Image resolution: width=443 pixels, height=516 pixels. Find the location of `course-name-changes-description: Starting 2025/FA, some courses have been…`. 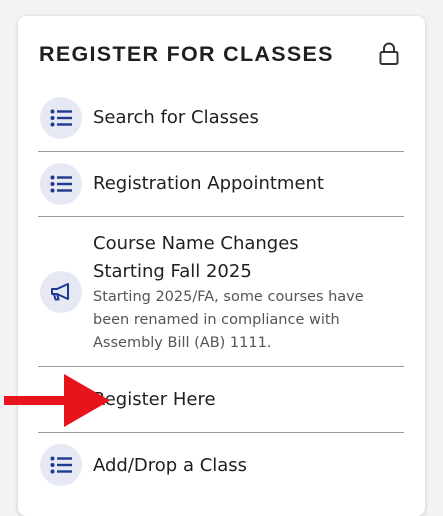

course-name-changes-description: Starting 2025/FA, some courses have been… is located at coordinates (228, 320).